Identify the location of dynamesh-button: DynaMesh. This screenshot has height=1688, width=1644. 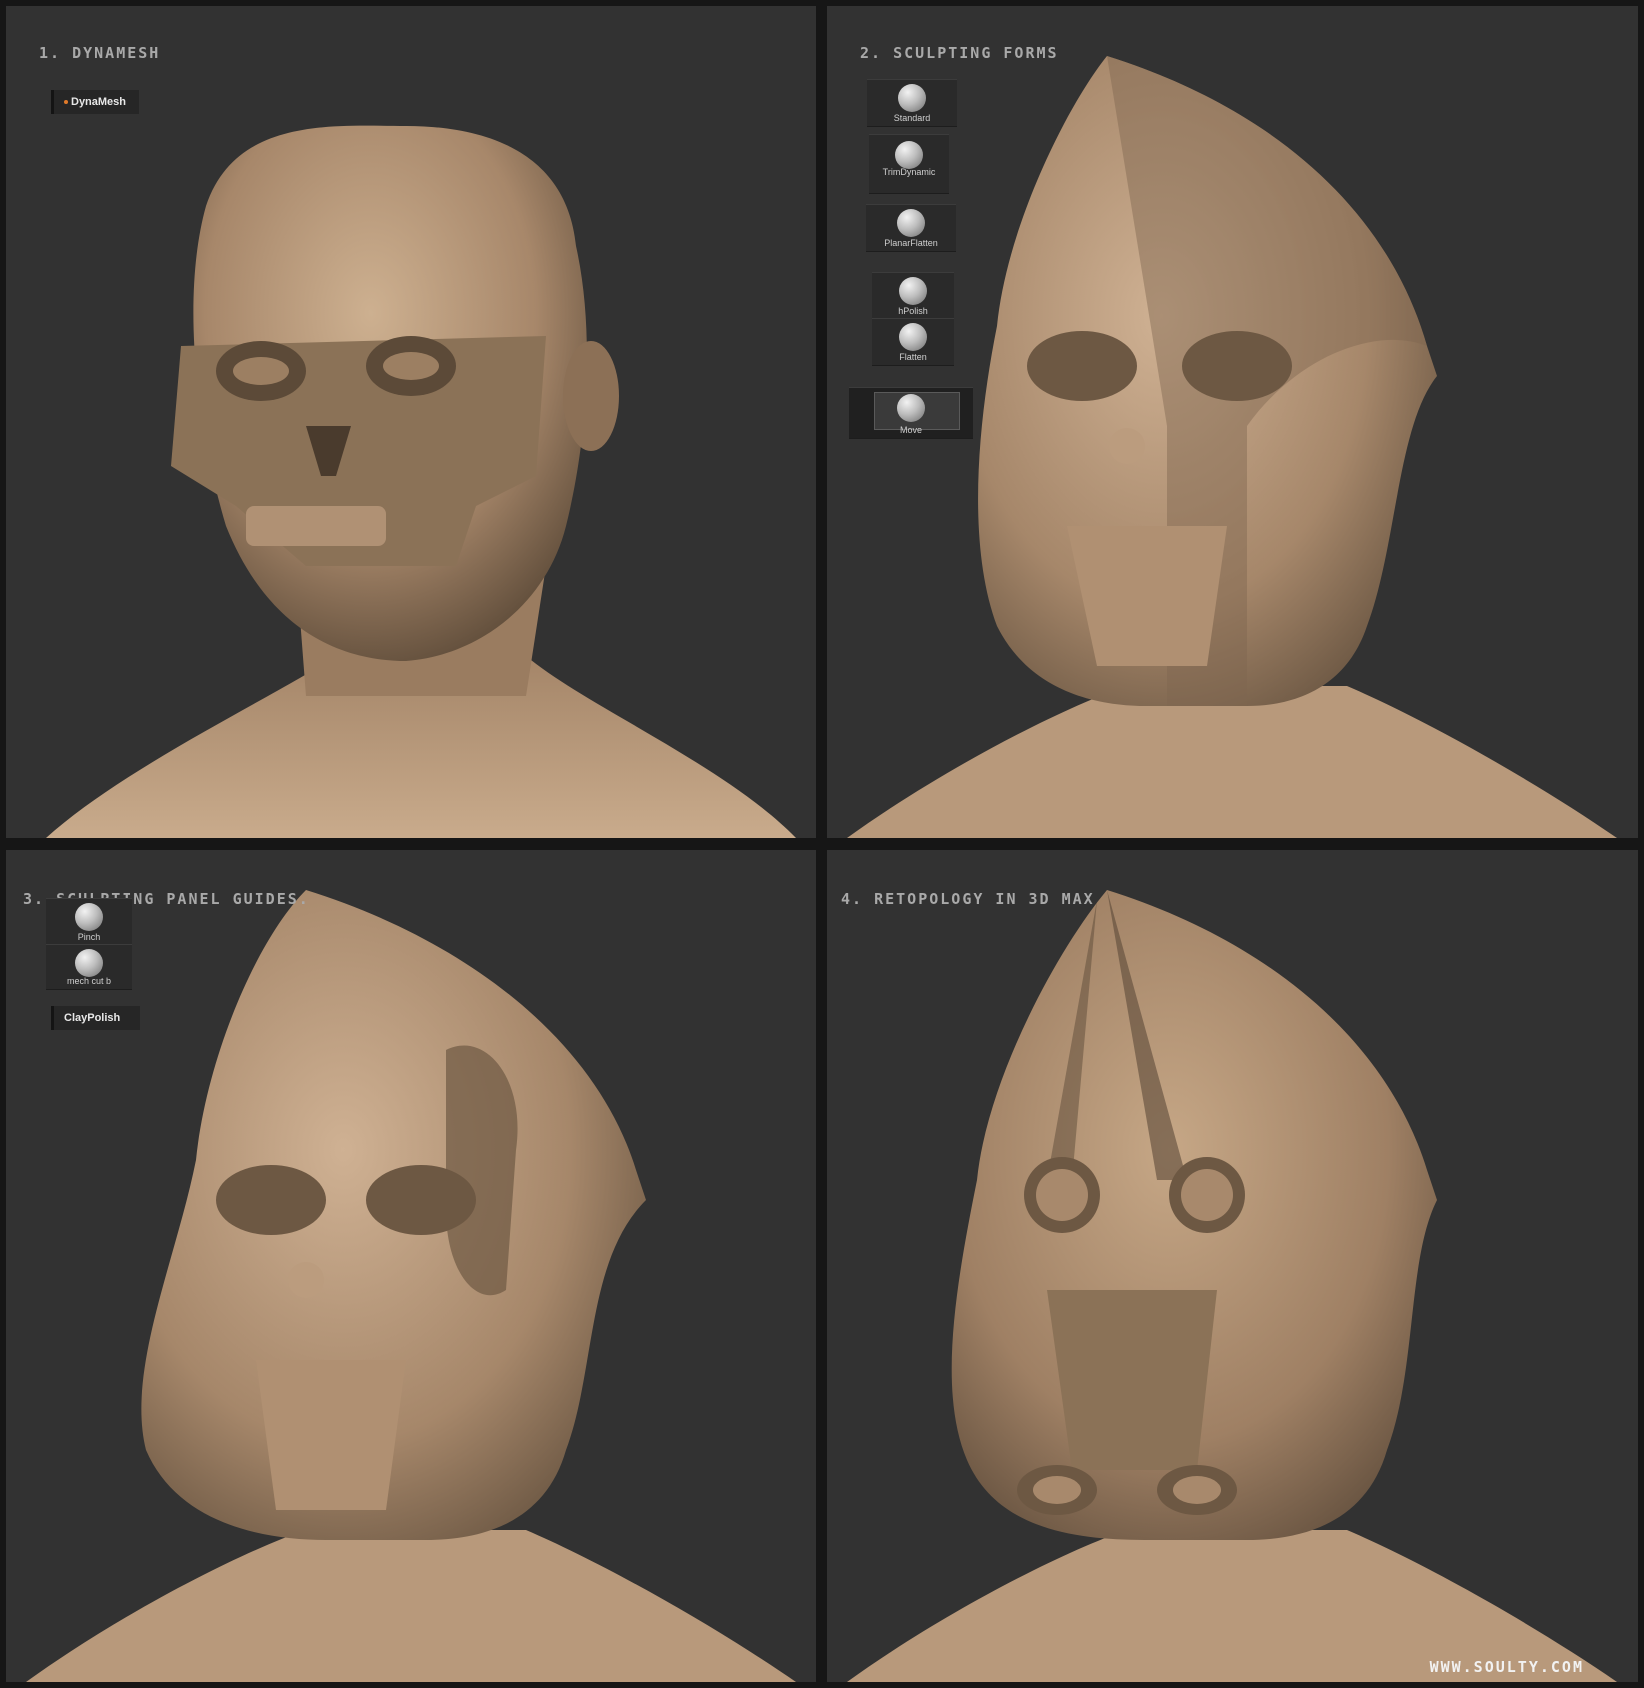
(95, 102).